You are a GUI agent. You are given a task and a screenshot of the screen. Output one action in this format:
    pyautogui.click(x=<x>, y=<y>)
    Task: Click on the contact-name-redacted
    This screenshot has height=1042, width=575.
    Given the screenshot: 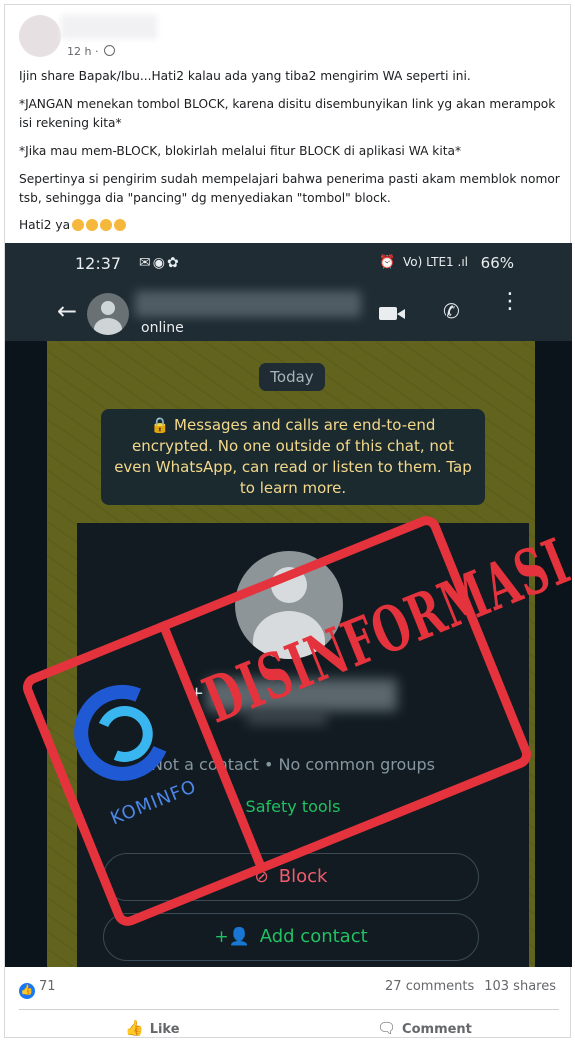 What is the action you would take?
    pyautogui.click(x=248, y=304)
    